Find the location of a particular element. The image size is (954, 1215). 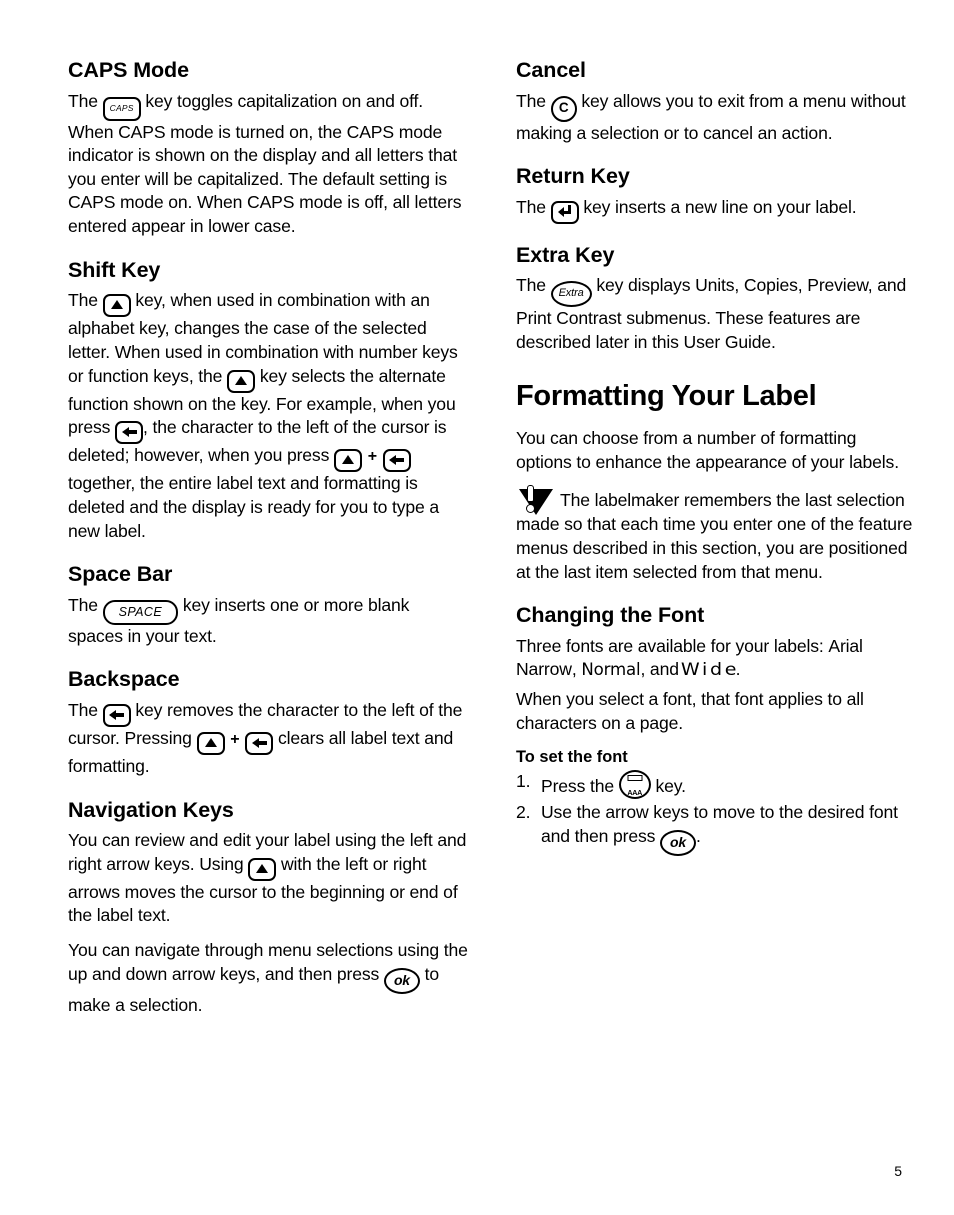

caps-key-icon: CAPS is located at coordinates (121, 108).